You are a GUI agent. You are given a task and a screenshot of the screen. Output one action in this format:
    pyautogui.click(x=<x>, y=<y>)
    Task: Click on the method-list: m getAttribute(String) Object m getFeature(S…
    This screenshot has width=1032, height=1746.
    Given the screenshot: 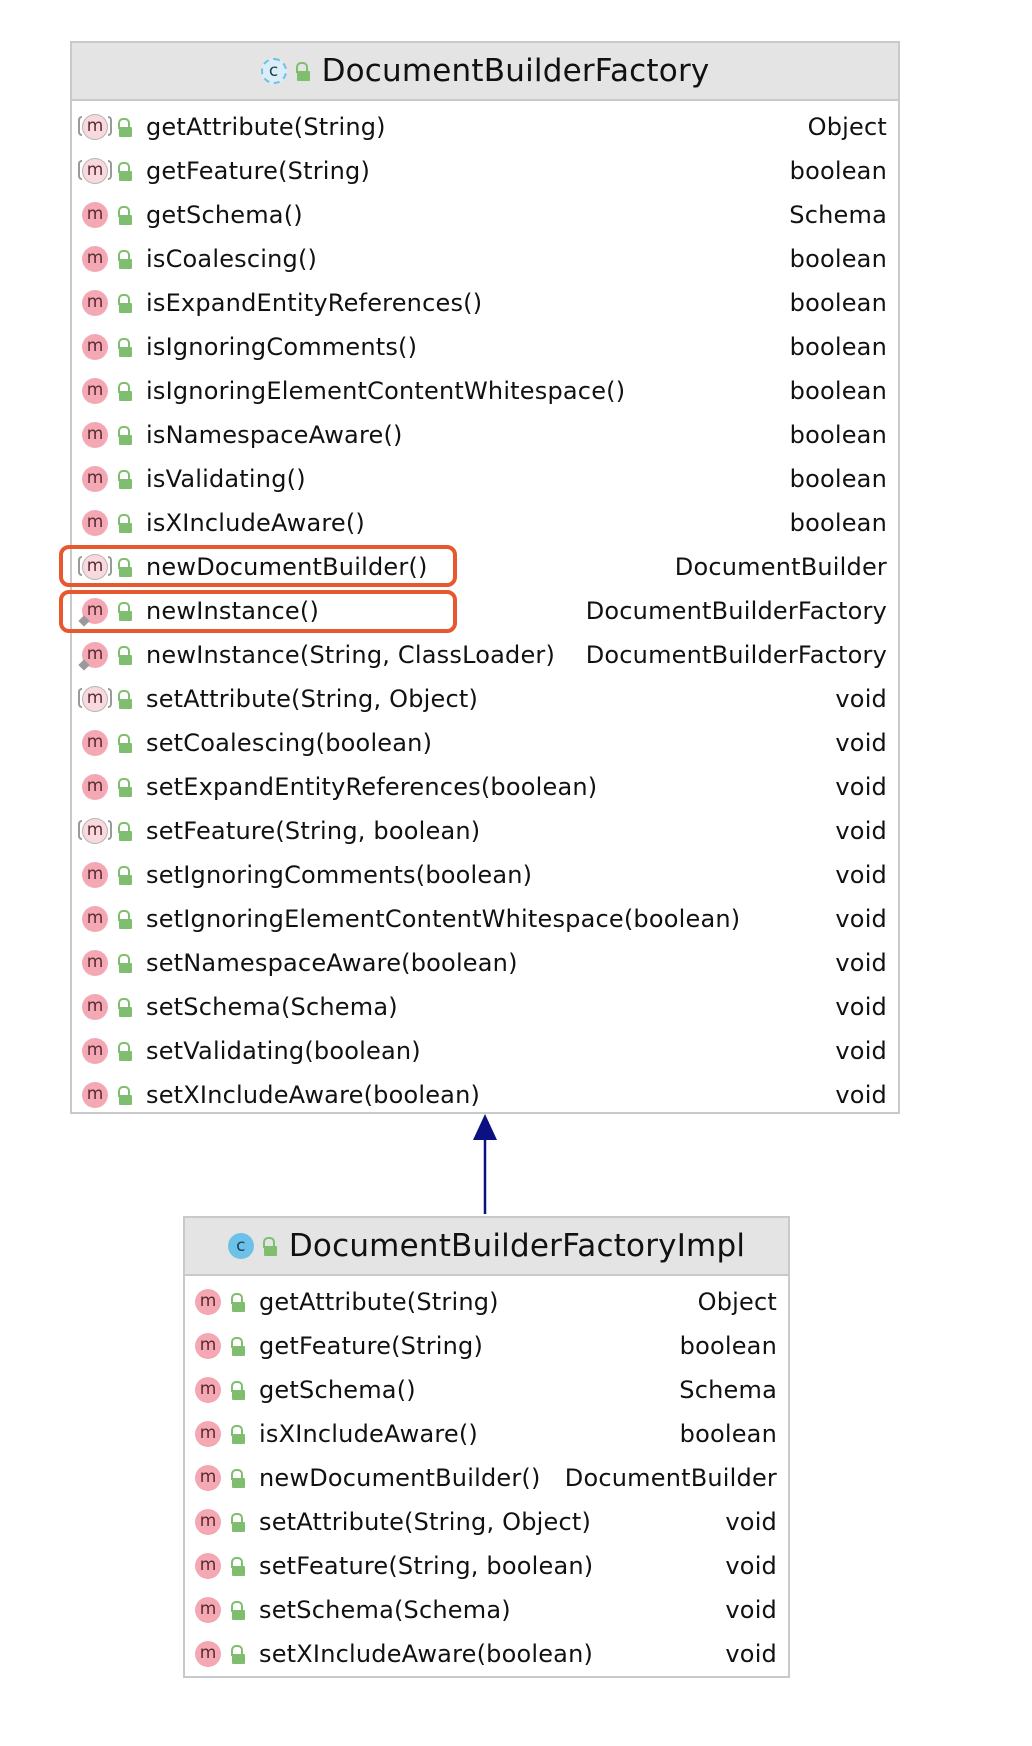 What is the action you would take?
    pyautogui.click(x=486, y=1476)
    